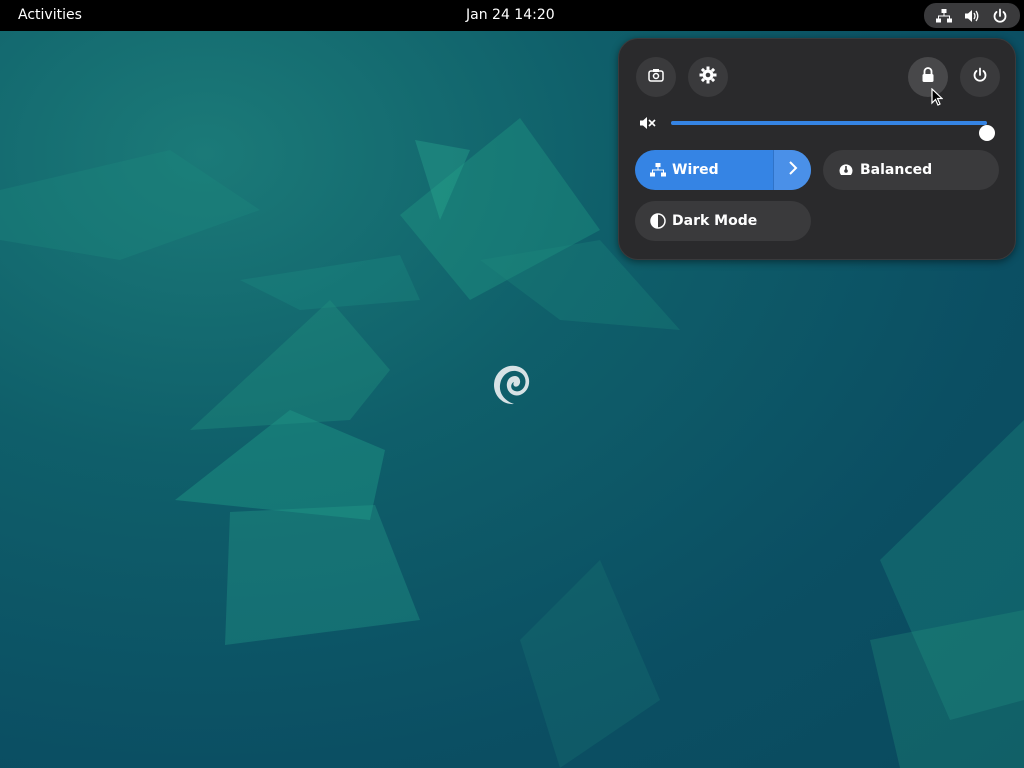 The width and height of the screenshot is (1024, 768). What do you see at coordinates (829, 123) in the screenshot?
I see `volume-slider-fill` at bounding box center [829, 123].